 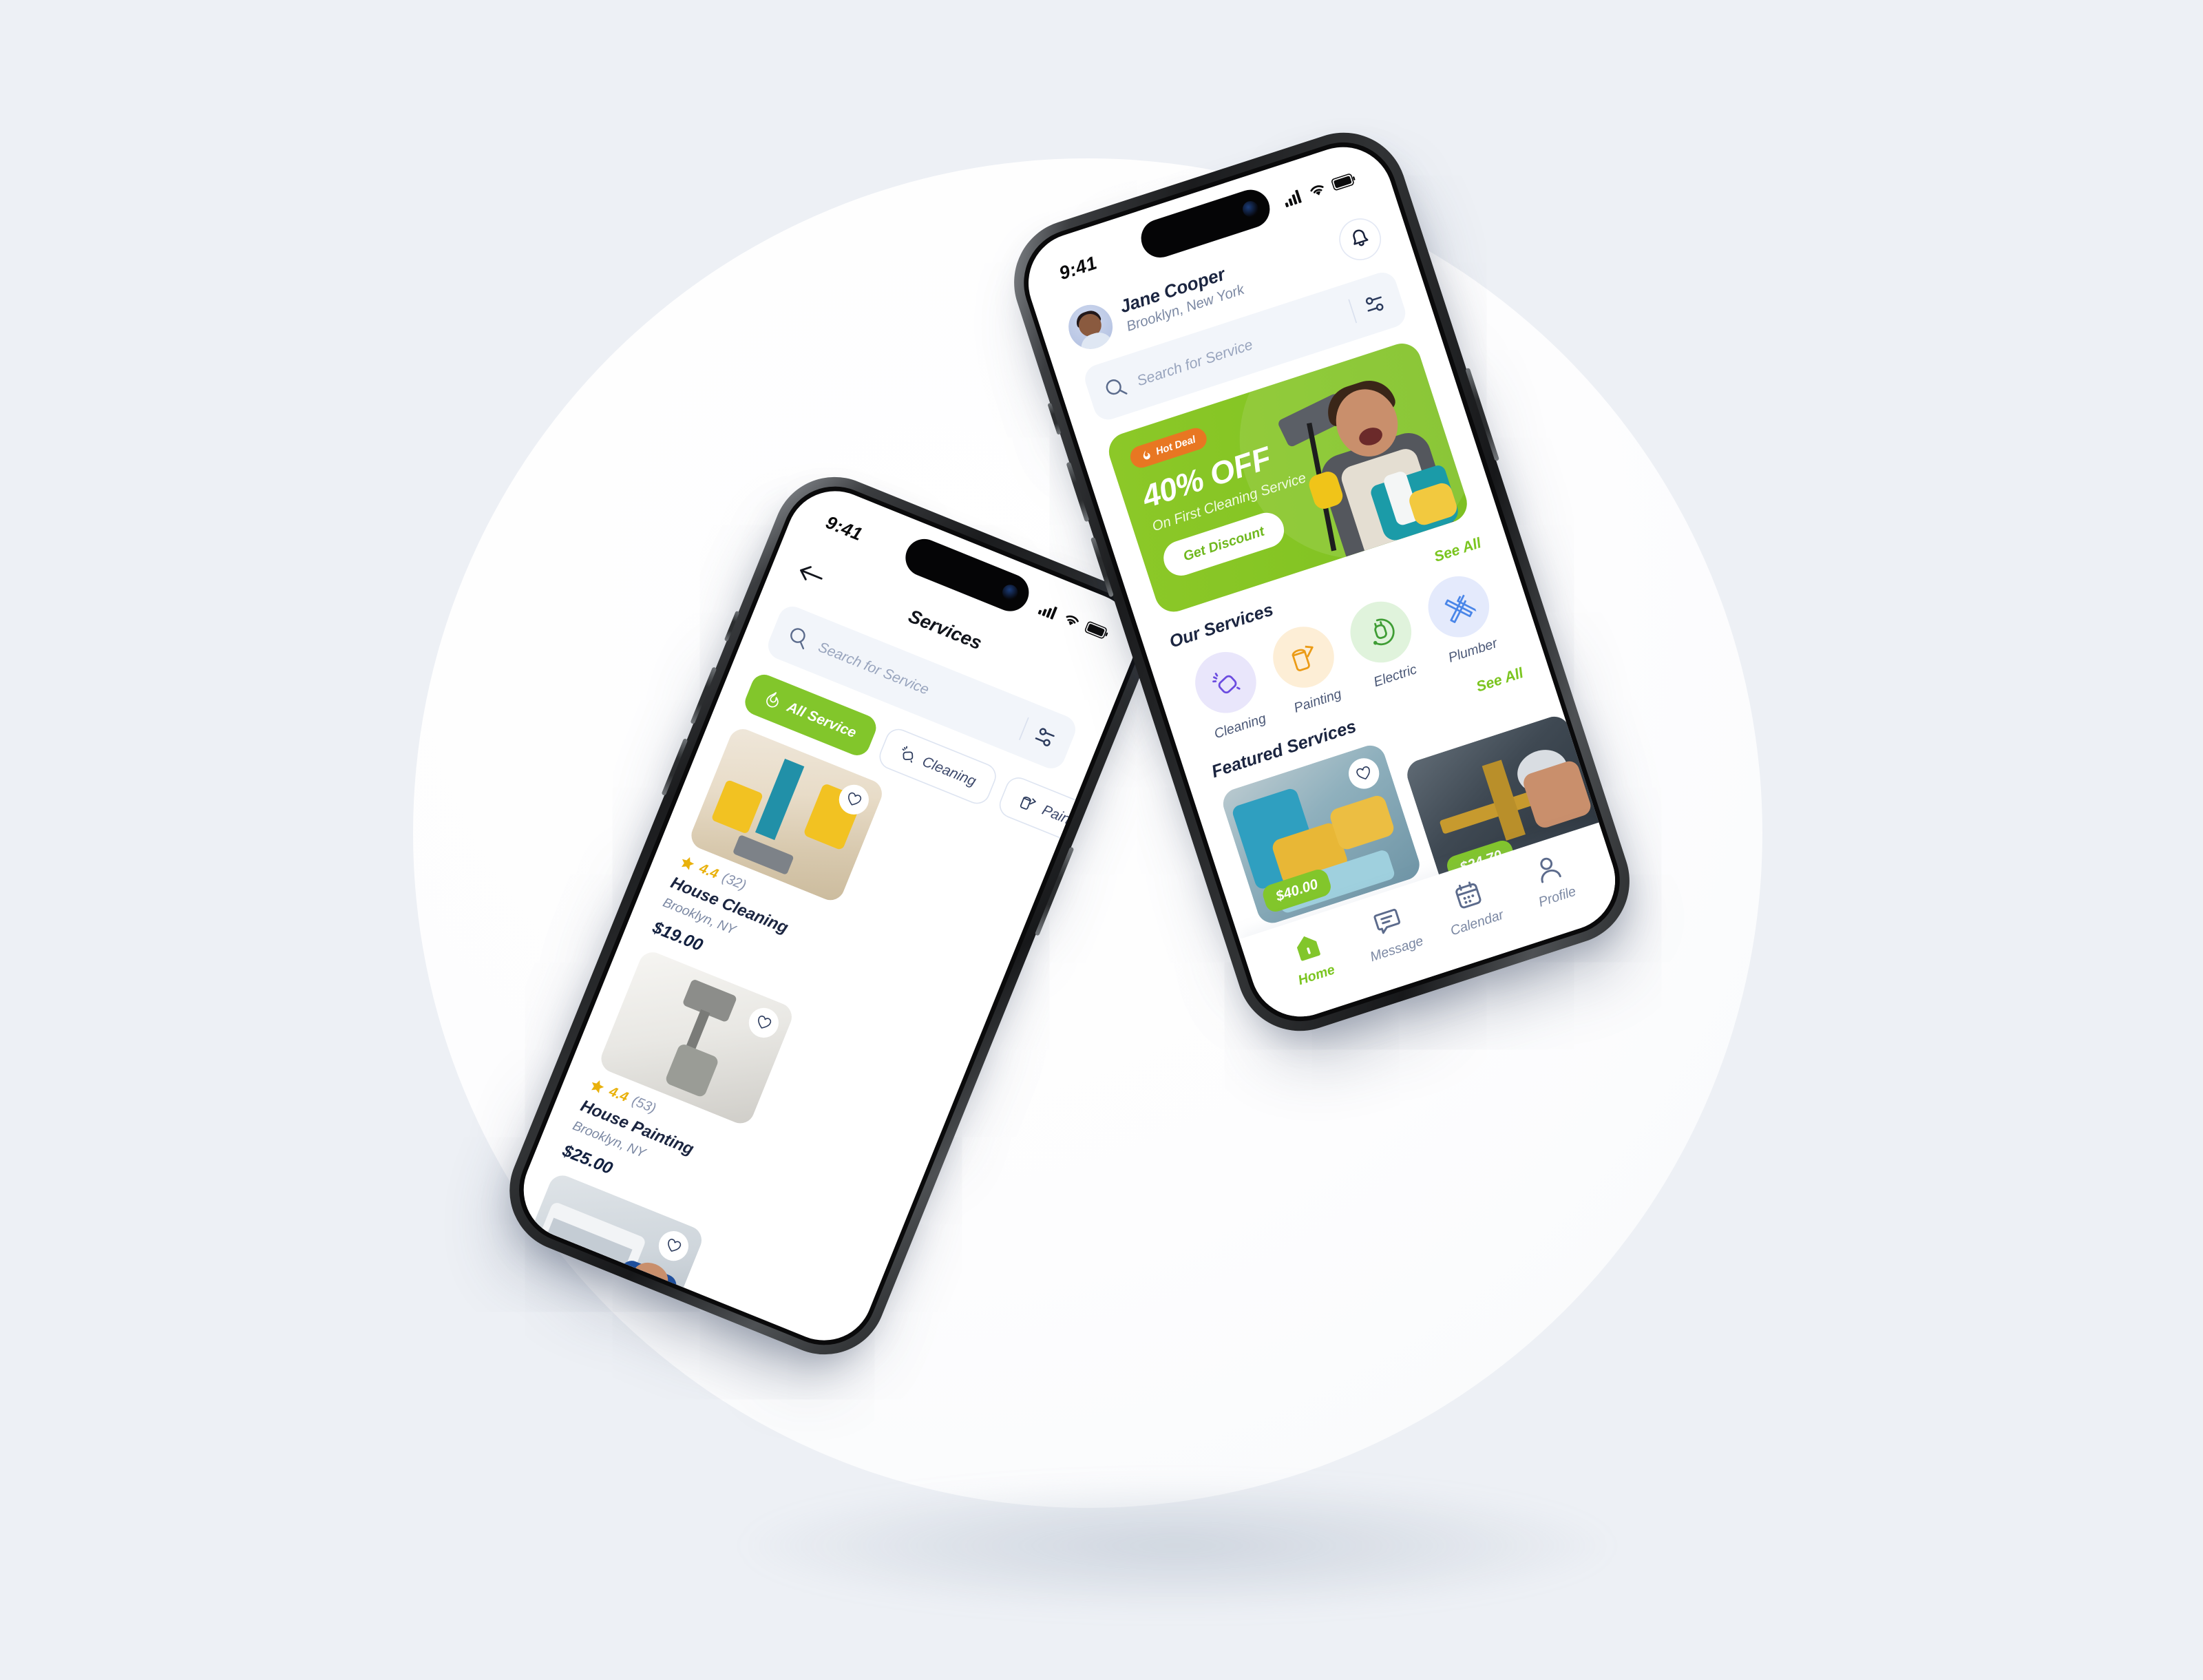 I want to click on hot-deal-label: Hot Deal, so click(x=1175, y=445).